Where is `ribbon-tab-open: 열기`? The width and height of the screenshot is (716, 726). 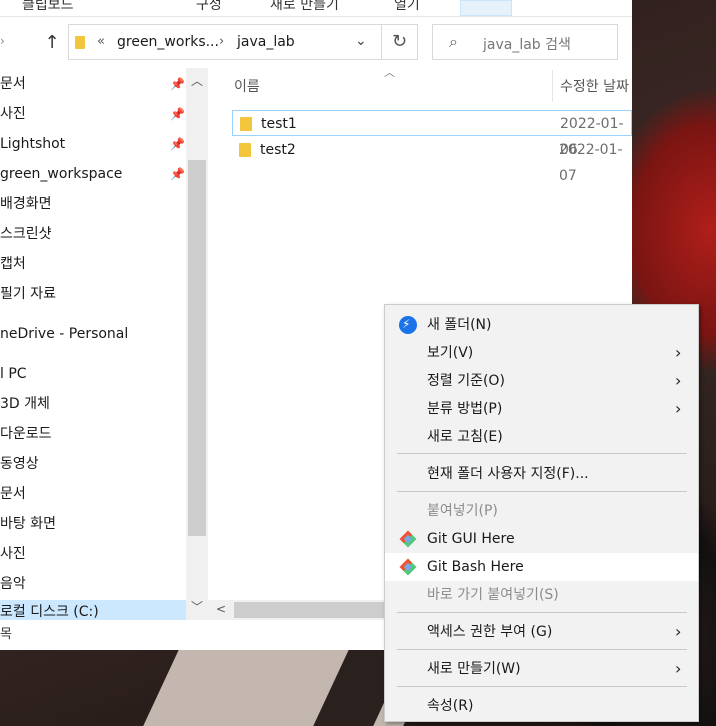 ribbon-tab-open: 열기 is located at coordinates (407, 7).